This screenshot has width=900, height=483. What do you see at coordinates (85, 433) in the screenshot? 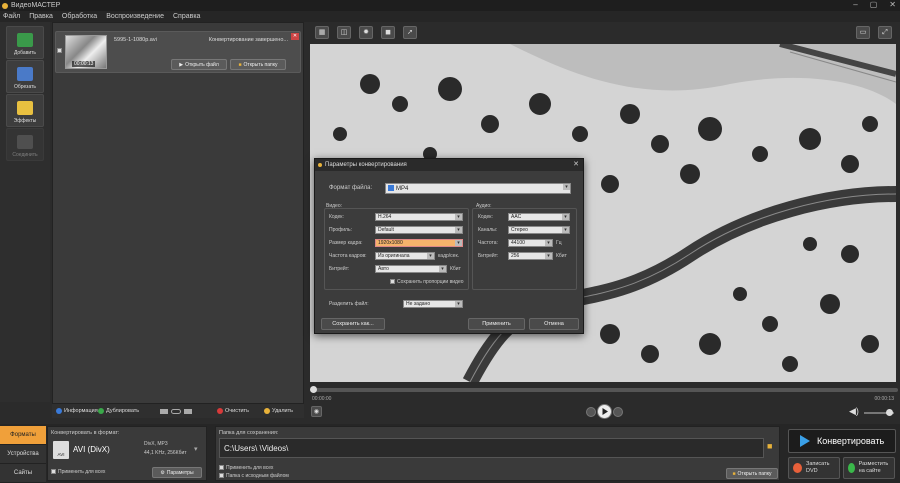
I see `convert-to-label: Конвертировать в формат:` at bounding box center [85, 433].